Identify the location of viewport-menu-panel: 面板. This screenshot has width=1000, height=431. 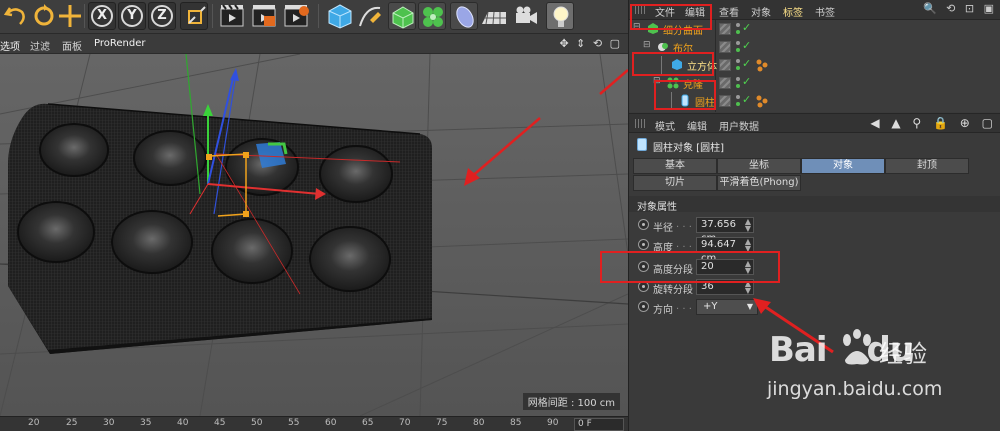
(72, 45).